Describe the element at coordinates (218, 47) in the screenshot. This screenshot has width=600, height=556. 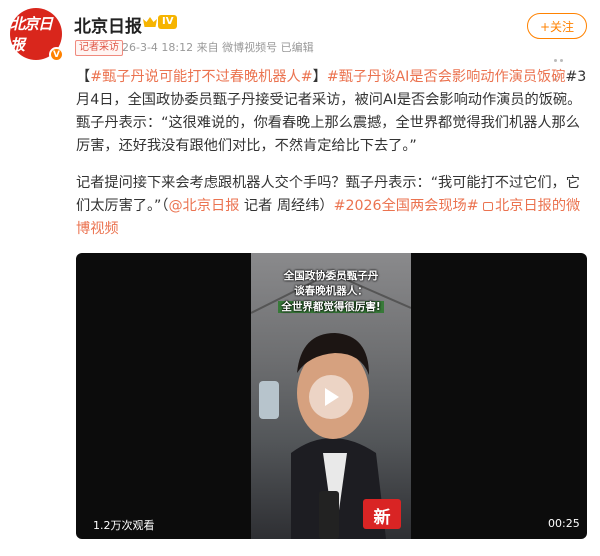
I see `post-meta: 26-3-4 18:12 来自 微博视频号 已编辑` at that location.